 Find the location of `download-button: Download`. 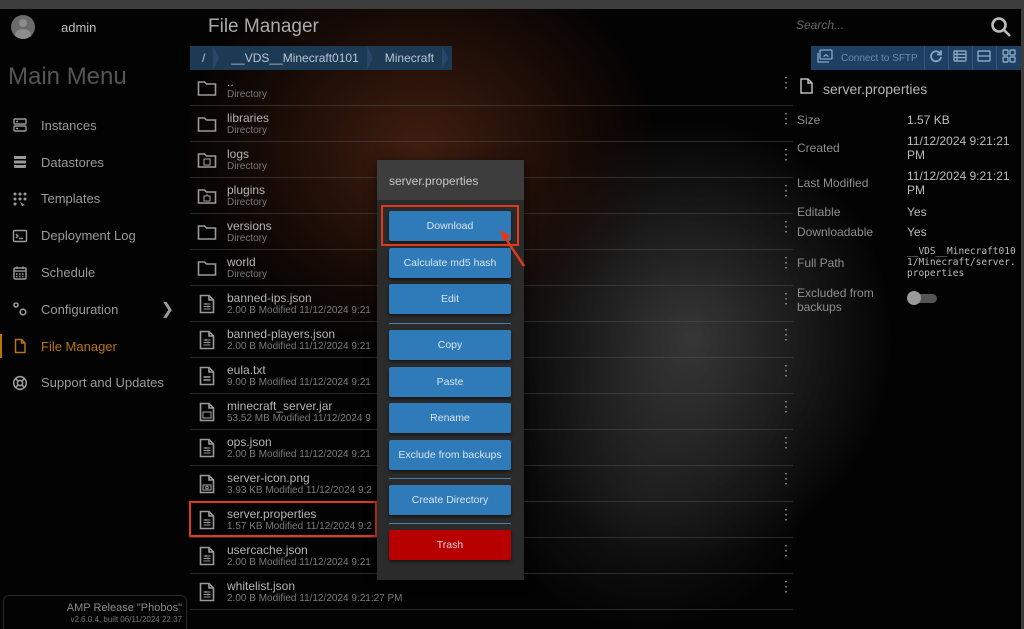

download-button: Download is located at coordinates (450, 226).